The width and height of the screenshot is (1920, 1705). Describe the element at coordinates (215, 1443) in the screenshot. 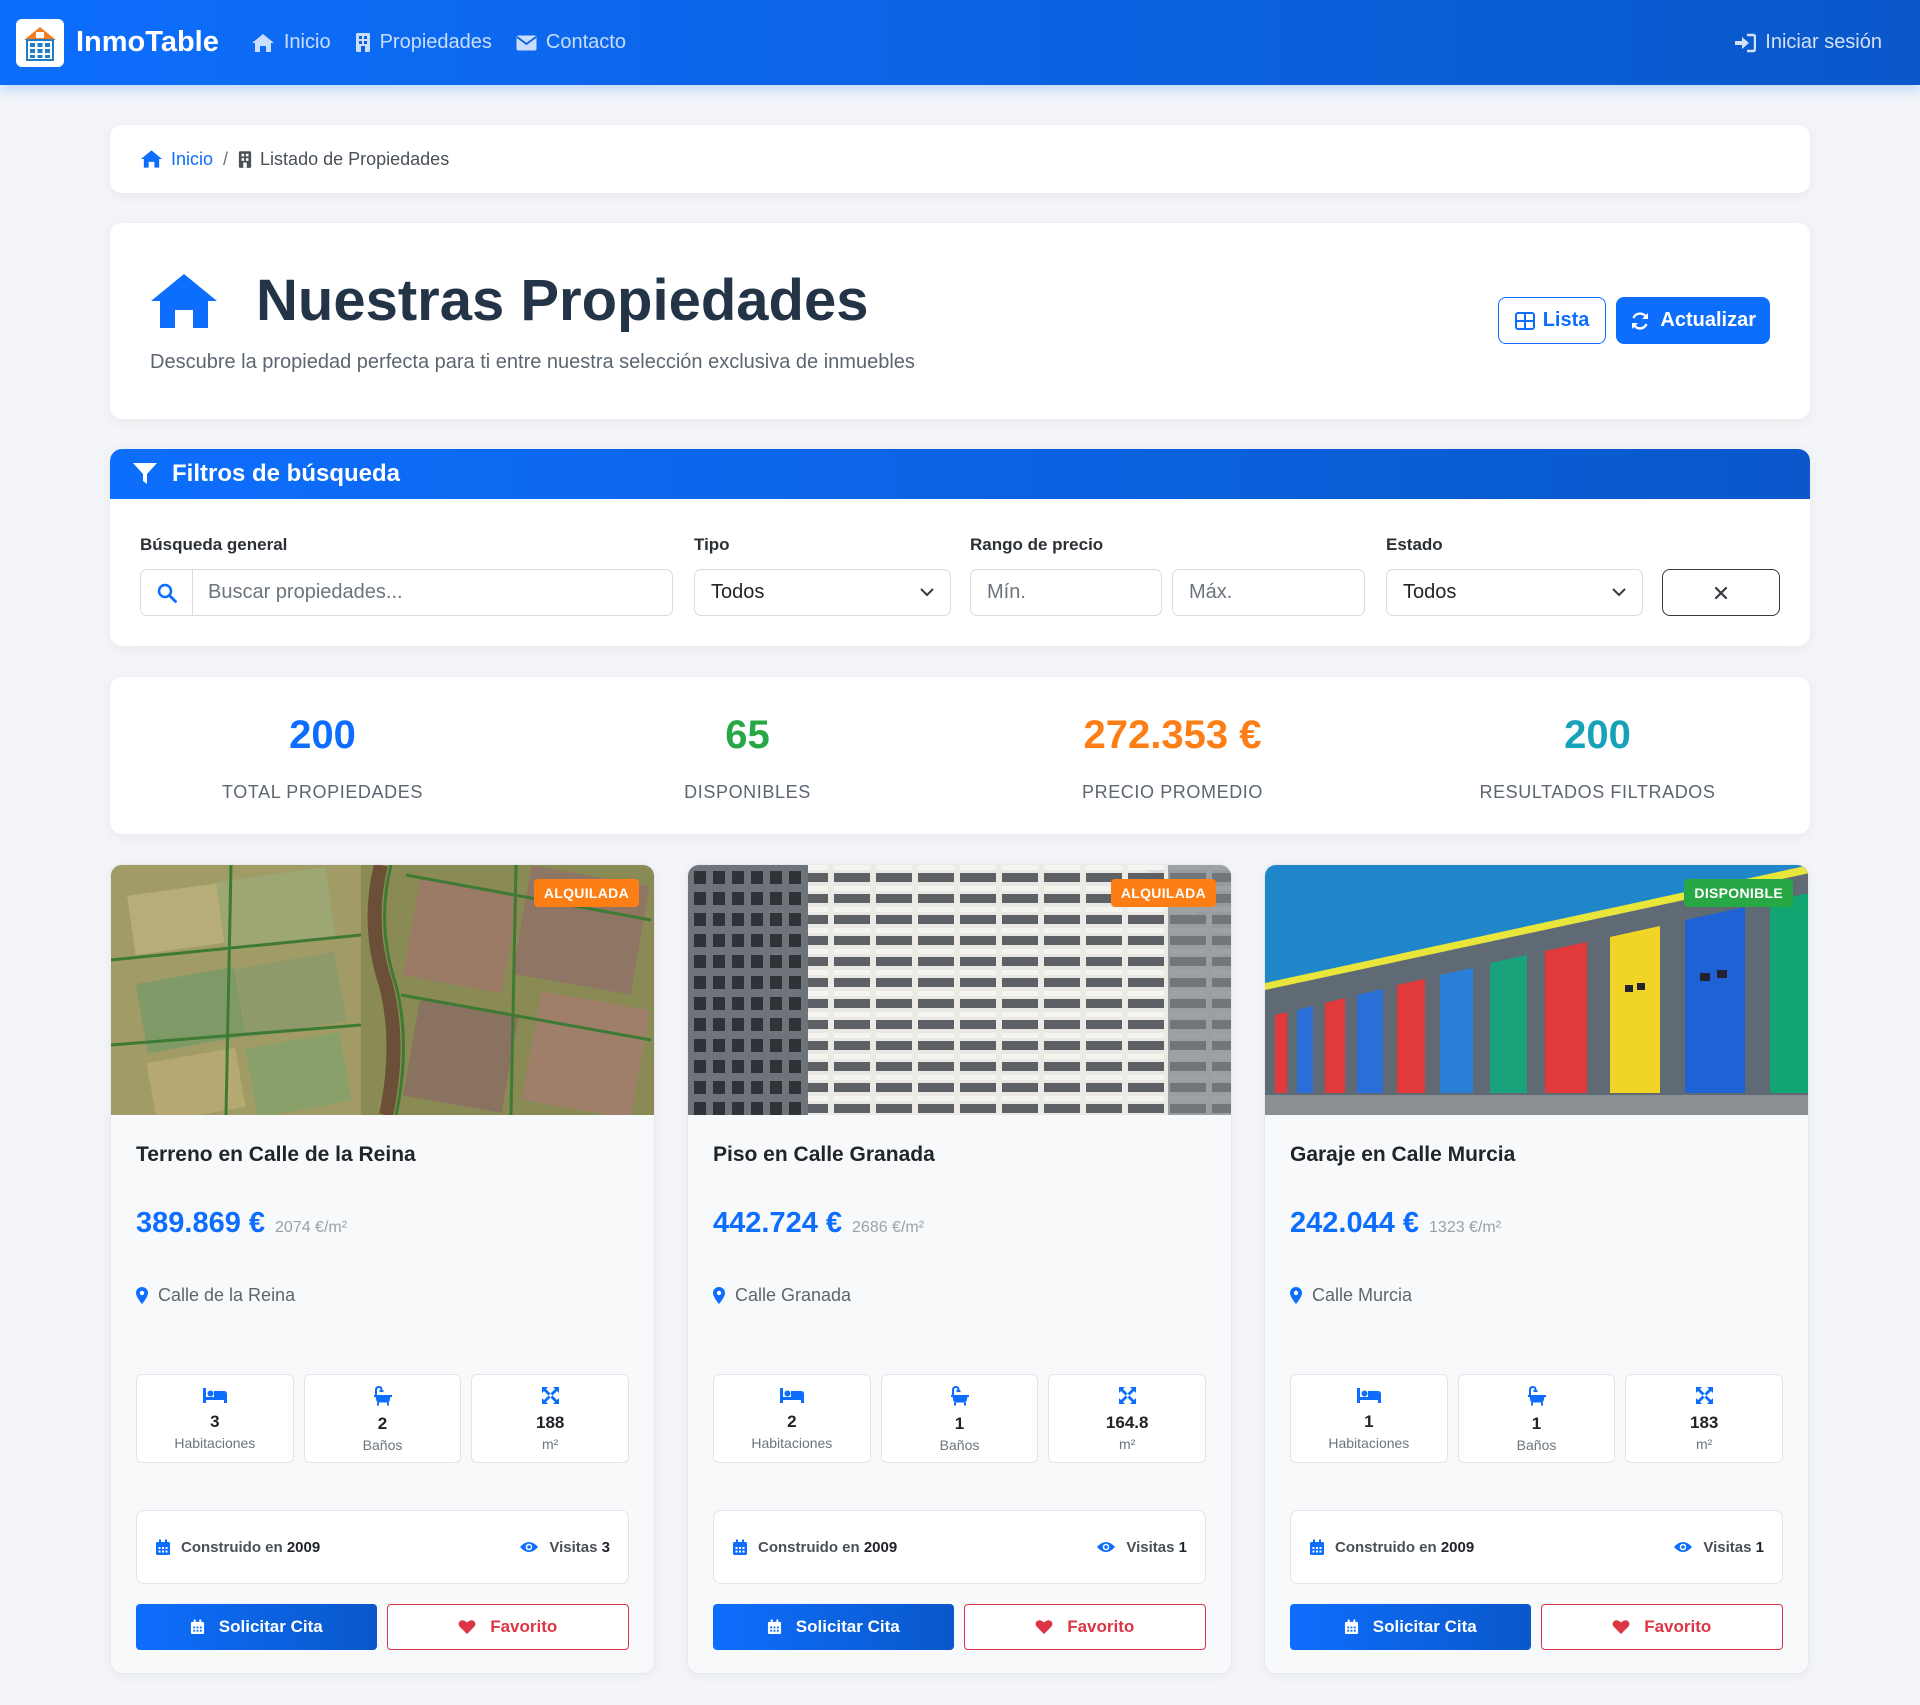

I see `feature-label: Habitaciones` at that location.